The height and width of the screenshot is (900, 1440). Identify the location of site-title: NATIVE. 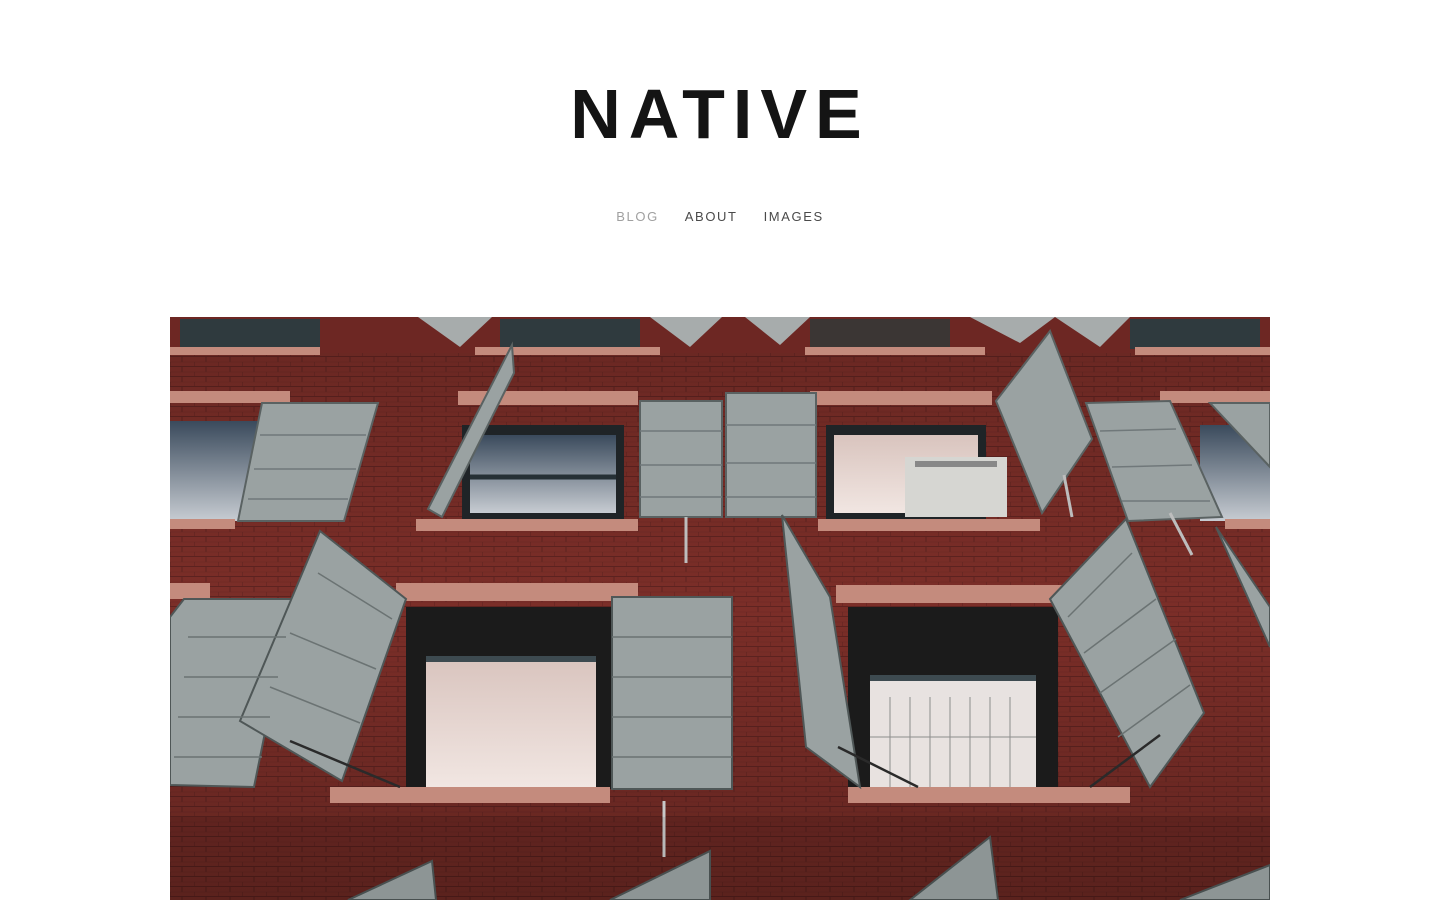
(720, 114).